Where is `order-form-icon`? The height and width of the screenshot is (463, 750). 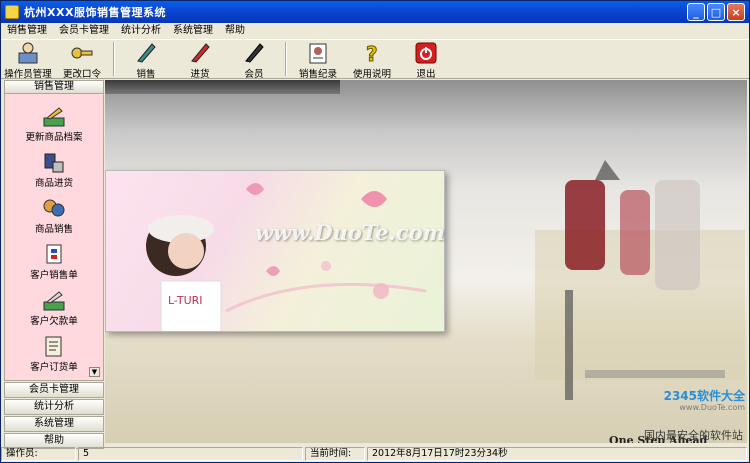 order-form-icon is located at coordinates (54, 346).